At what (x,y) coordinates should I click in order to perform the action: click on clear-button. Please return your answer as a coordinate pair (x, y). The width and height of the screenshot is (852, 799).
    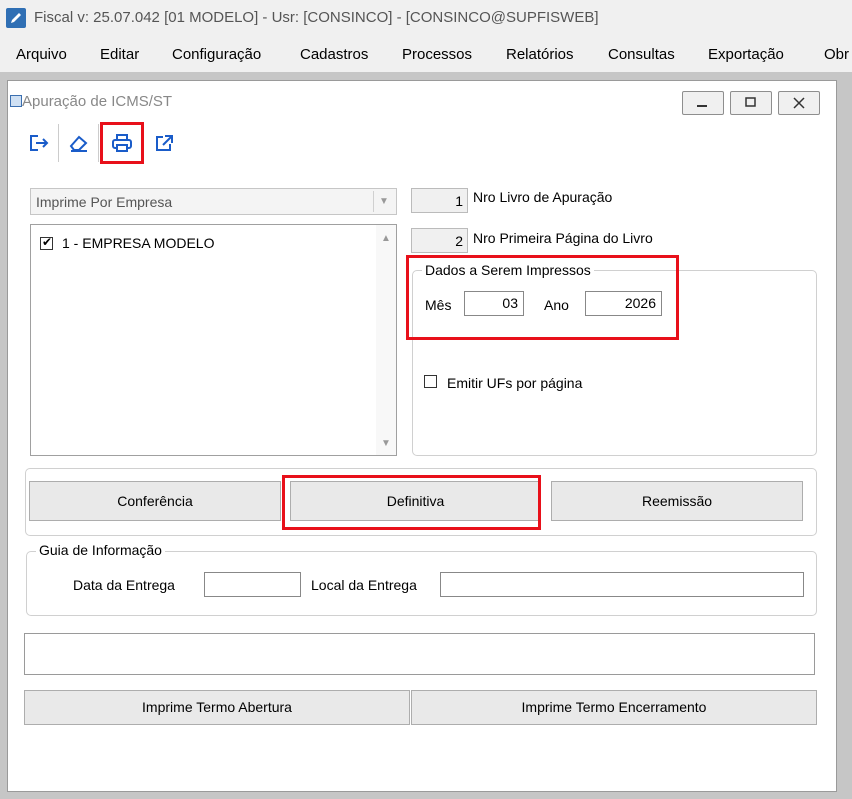
    Looking at the image, I should click on (78, 143).